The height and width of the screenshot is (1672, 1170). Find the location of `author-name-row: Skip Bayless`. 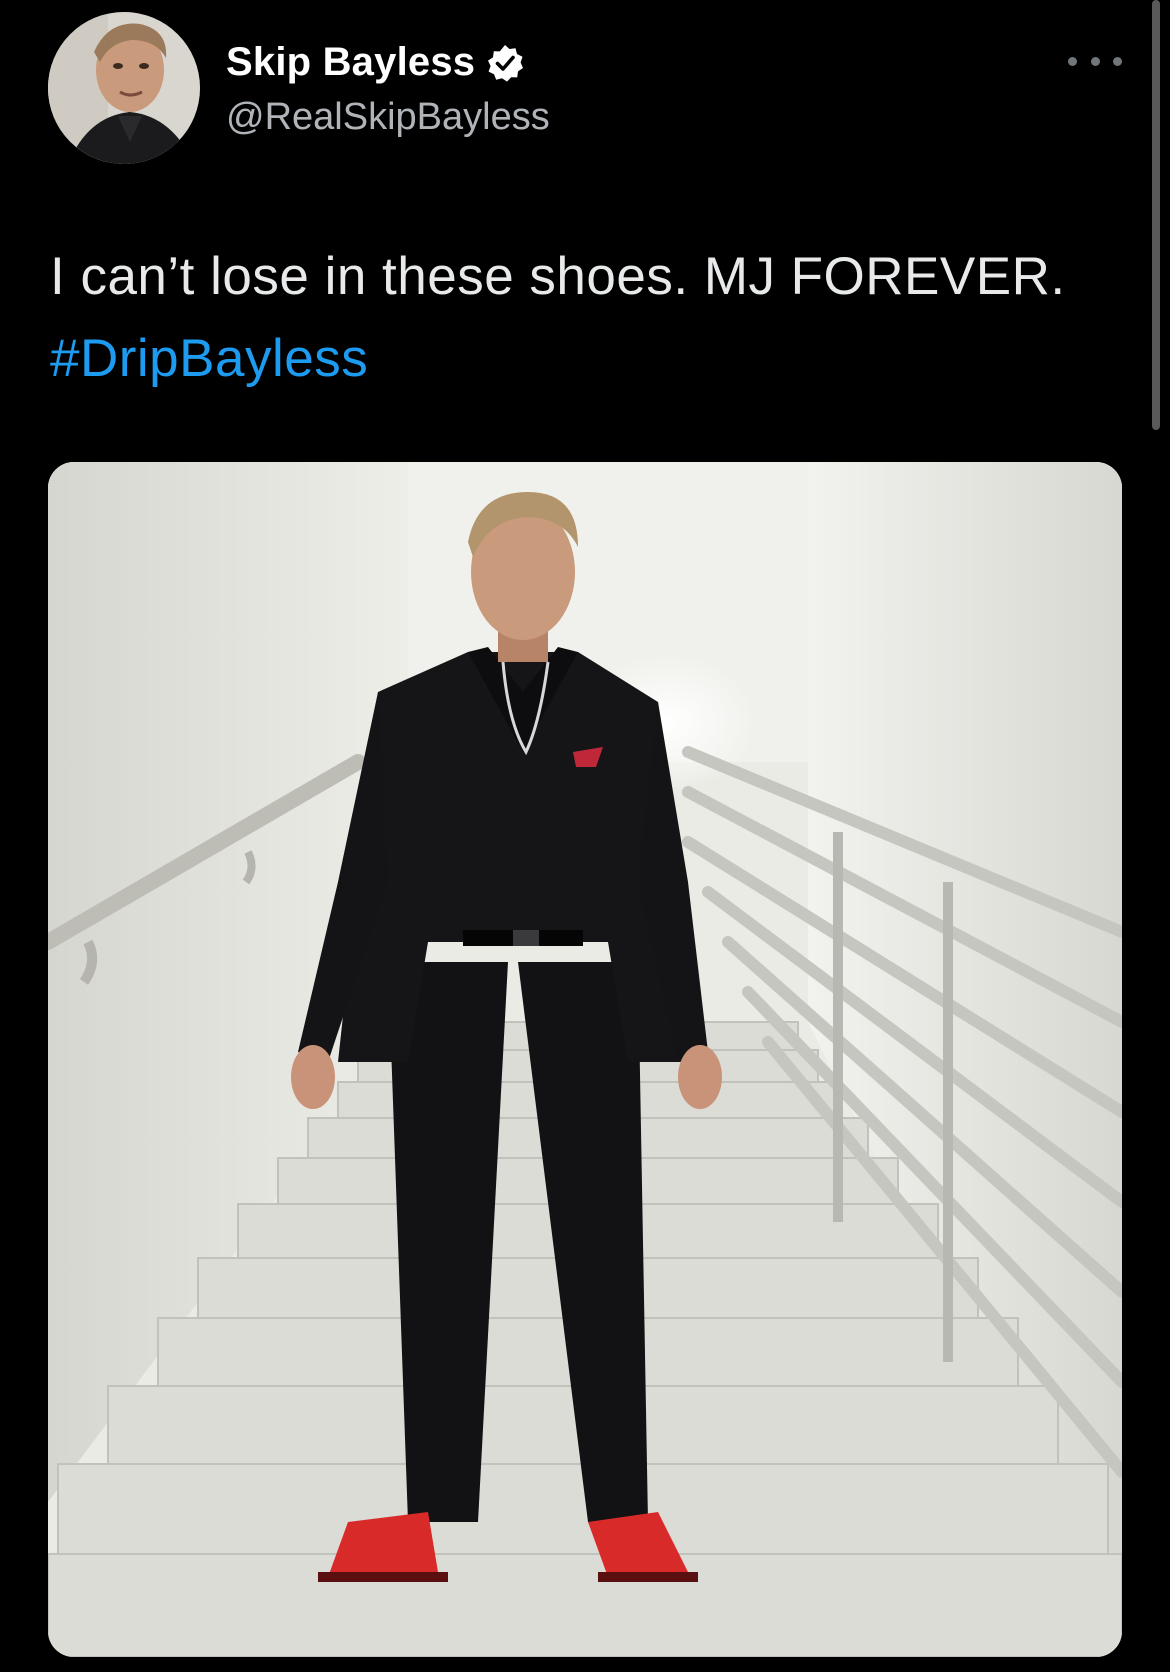

author-name-row: Skip Bayless is located at coordinates (375, 62).